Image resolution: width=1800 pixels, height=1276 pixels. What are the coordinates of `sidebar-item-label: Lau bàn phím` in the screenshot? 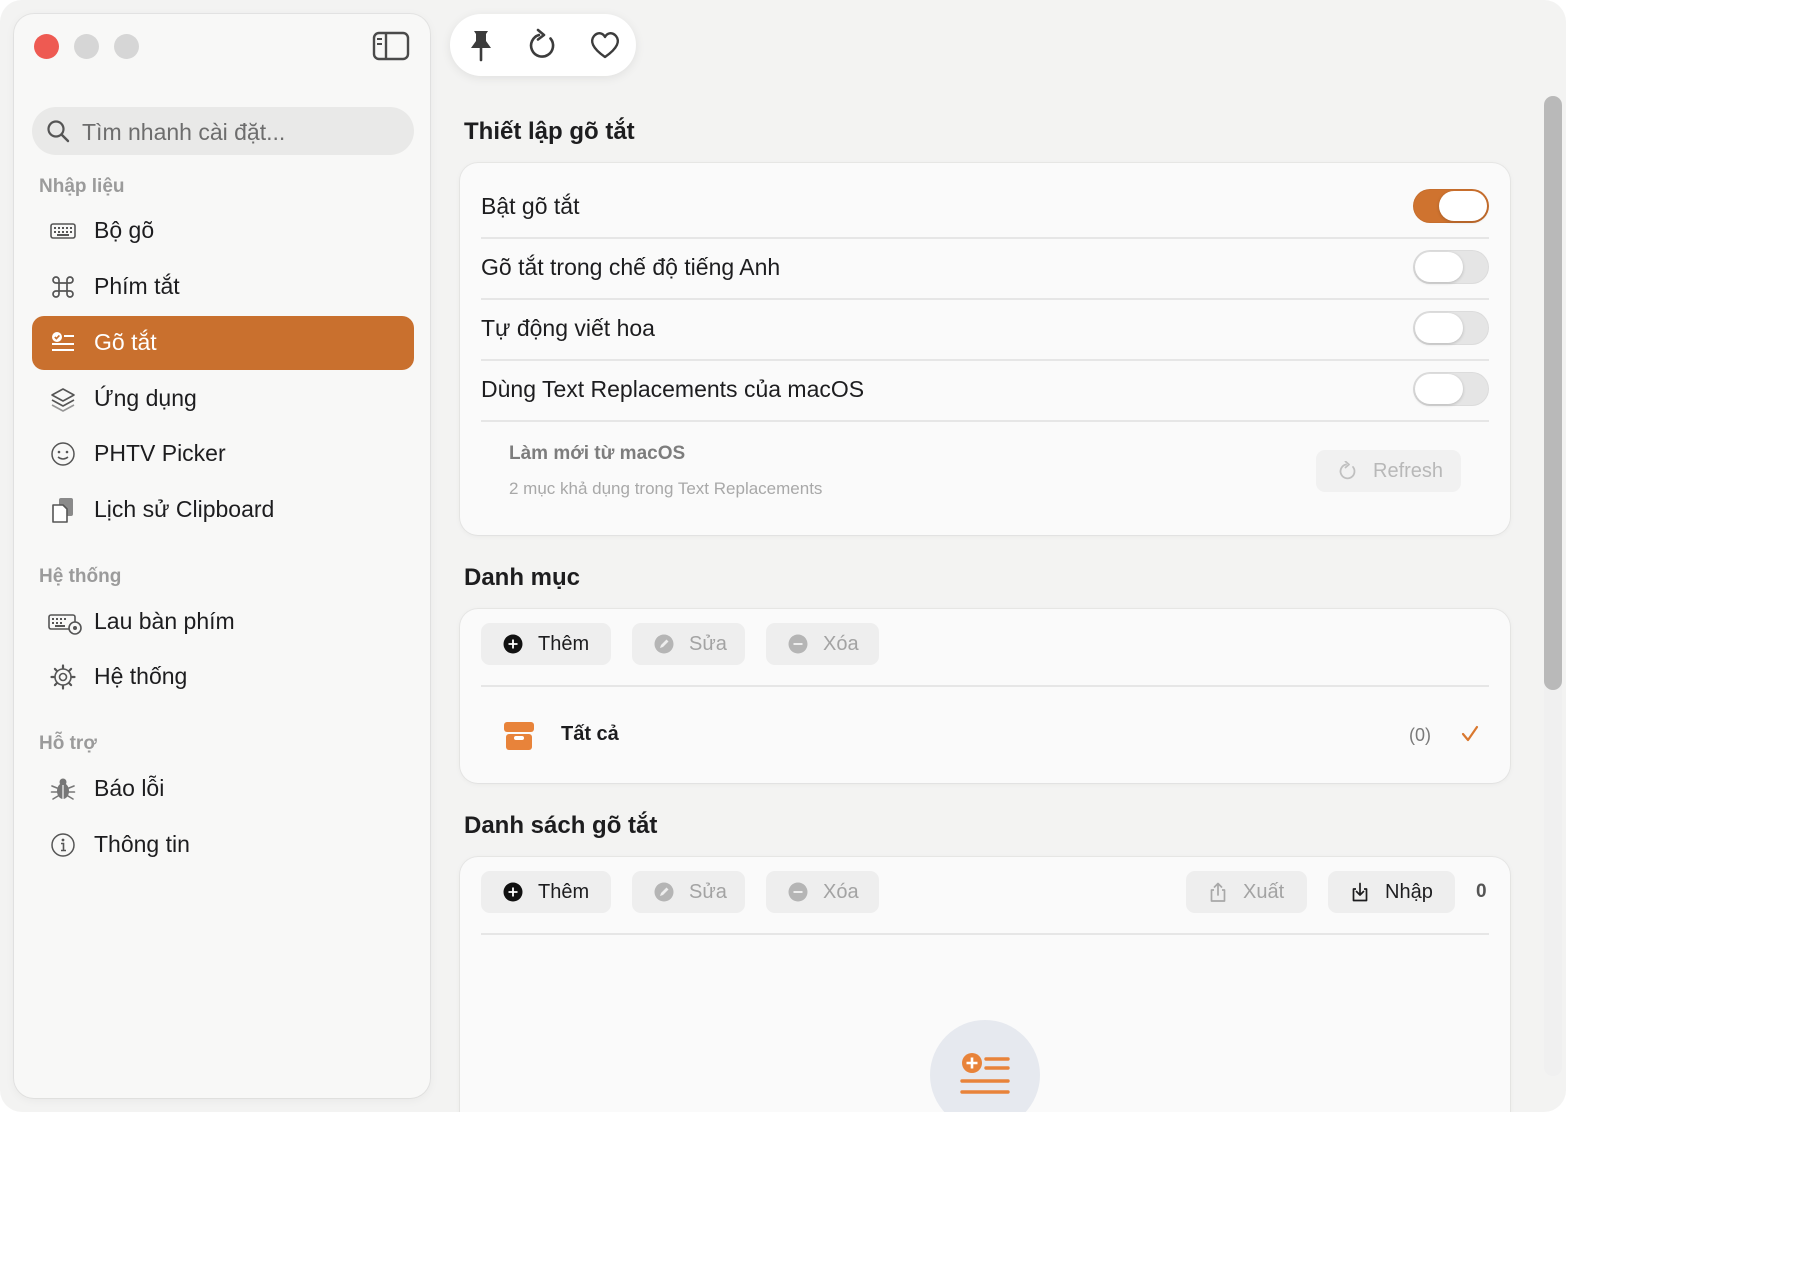 It's located at (164, 621).